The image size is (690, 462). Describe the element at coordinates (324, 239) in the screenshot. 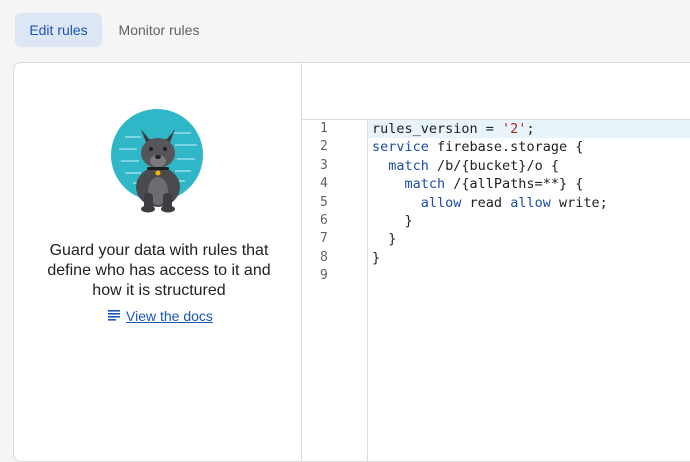

I see `line-number: 7` at that location.